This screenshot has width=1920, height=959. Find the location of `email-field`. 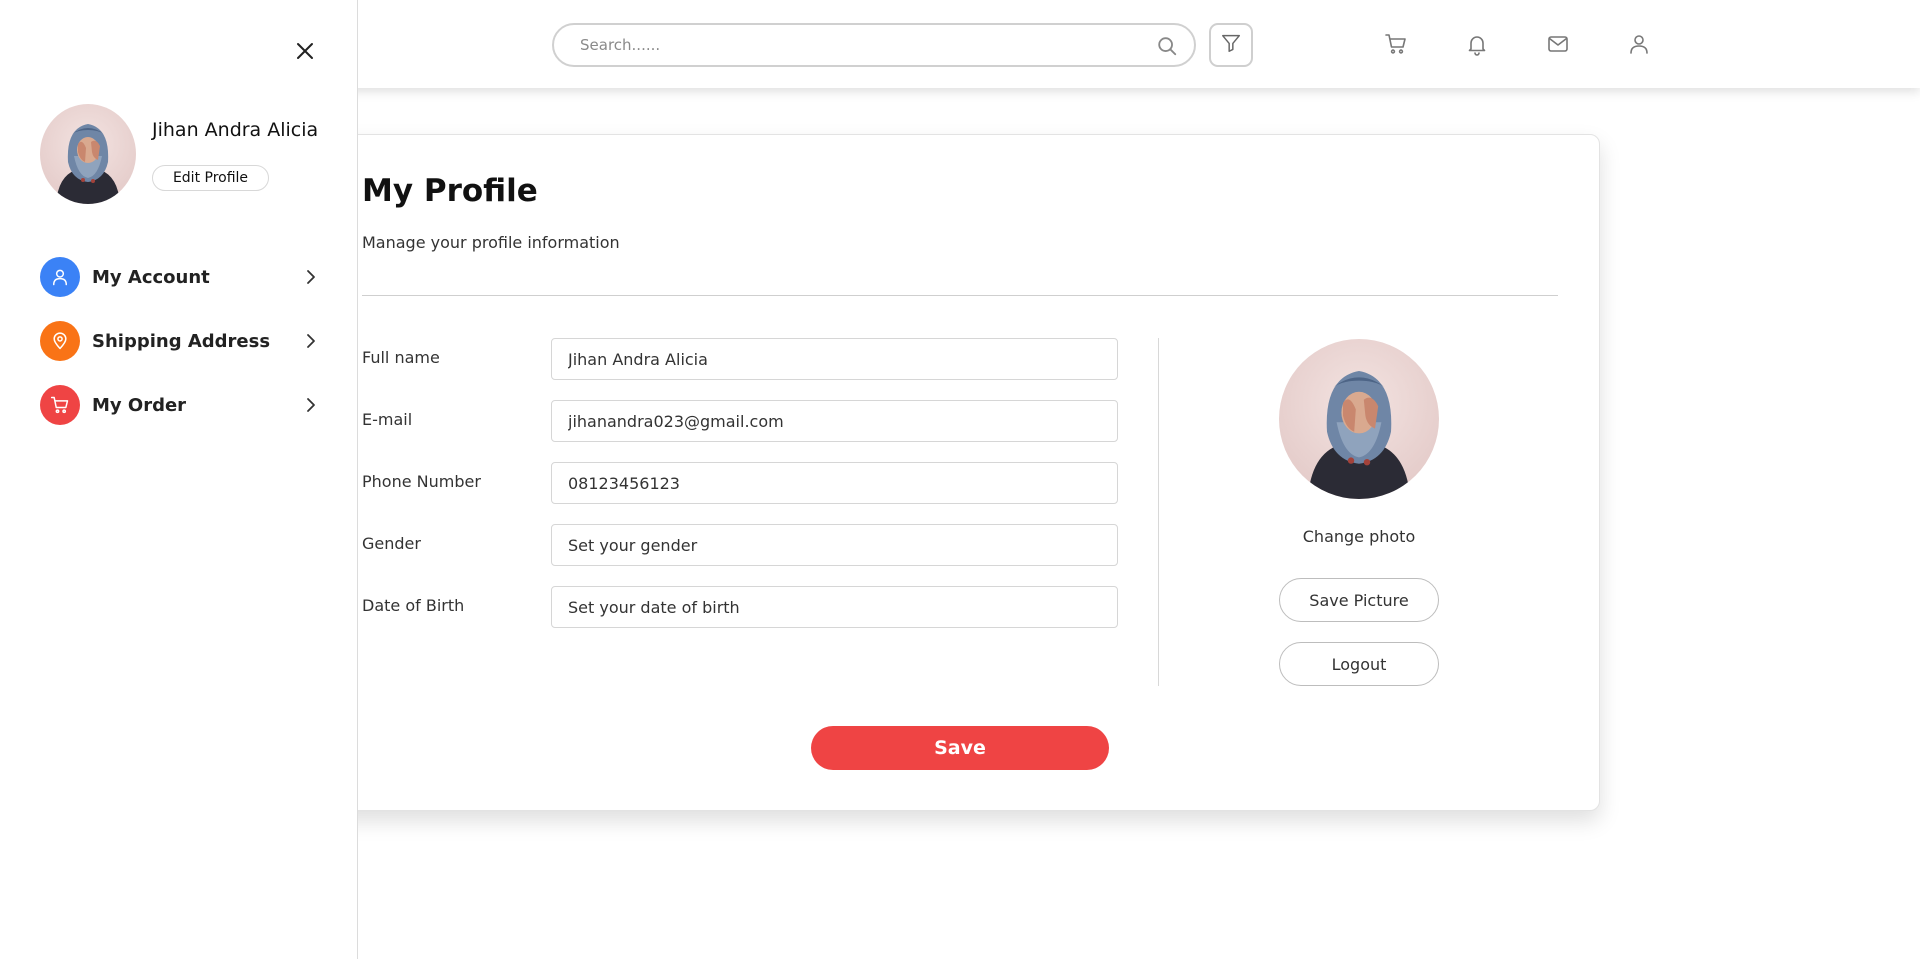

email-field is located at coordinates (834, 421).